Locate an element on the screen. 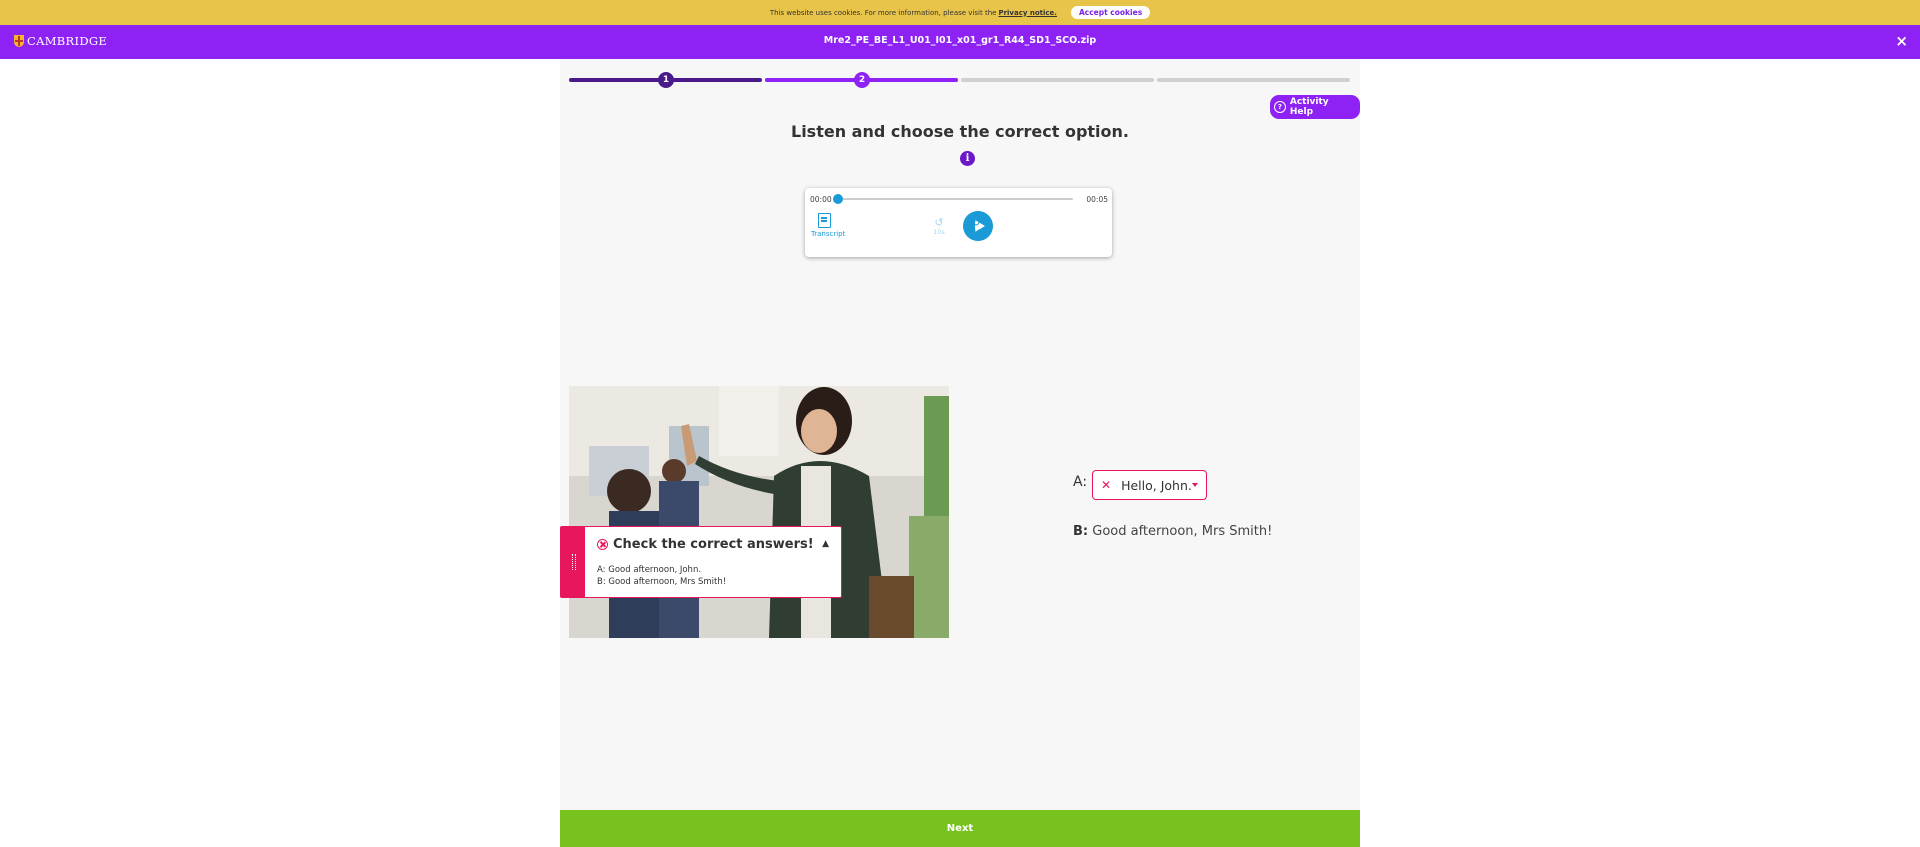 The width and height of the screenshot is (1920, 847). feedback-title: Check the correct answers! is located at coordinates (705, 544).